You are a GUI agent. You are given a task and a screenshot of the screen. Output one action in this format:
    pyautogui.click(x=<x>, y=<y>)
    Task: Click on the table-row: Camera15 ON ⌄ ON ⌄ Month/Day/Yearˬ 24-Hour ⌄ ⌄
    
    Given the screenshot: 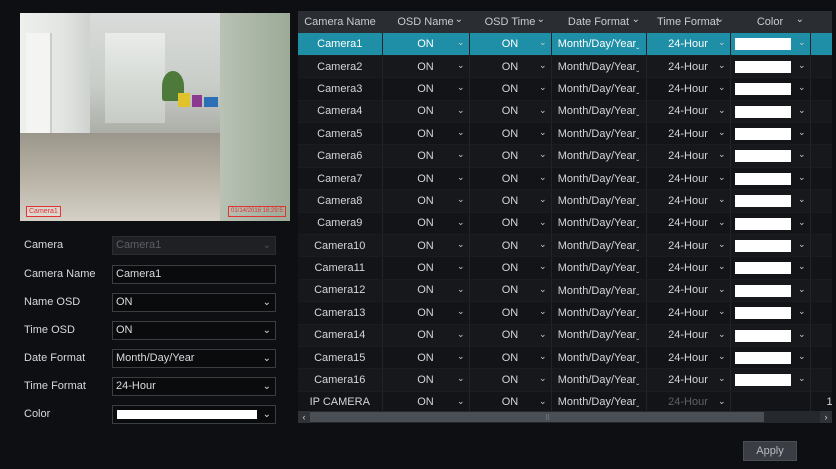 What is the action you would take?
    pyautogui.click(x=565, y=358)
    